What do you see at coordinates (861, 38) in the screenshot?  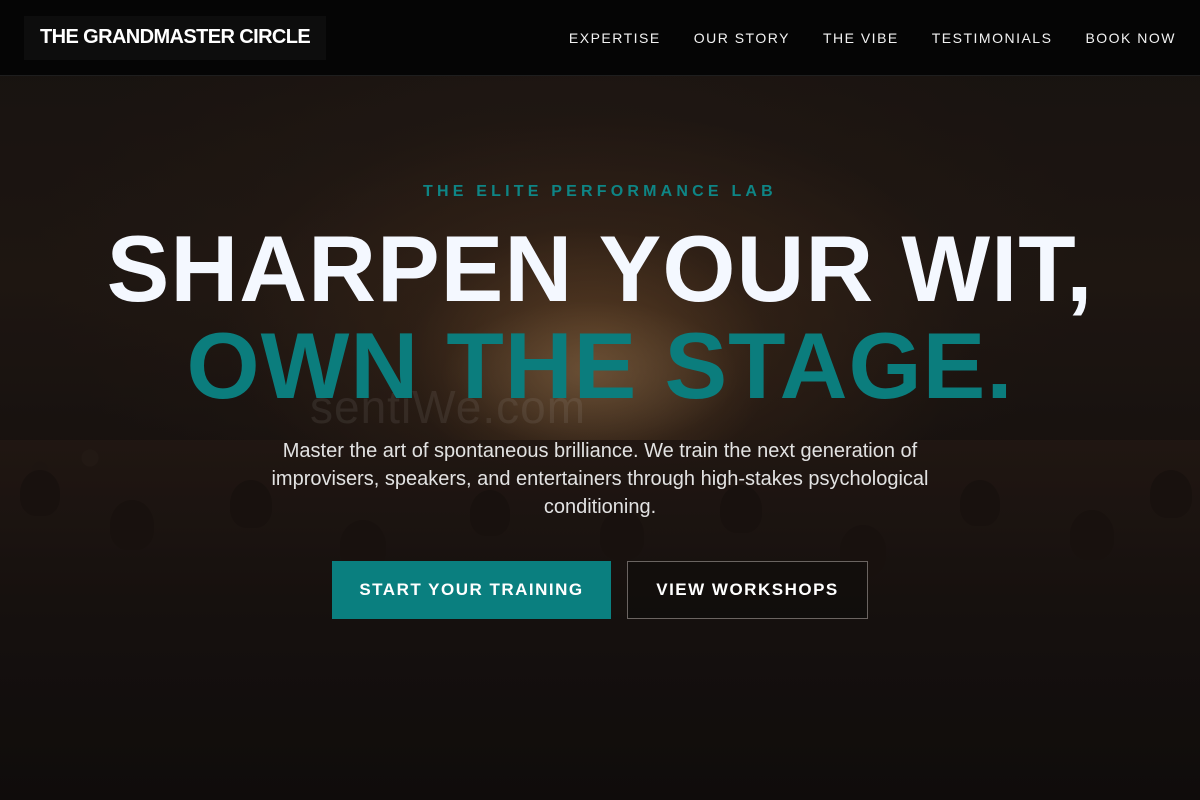 I see `nav-link-the-vibe: THE VIBE` at bounding box center [861, 38].